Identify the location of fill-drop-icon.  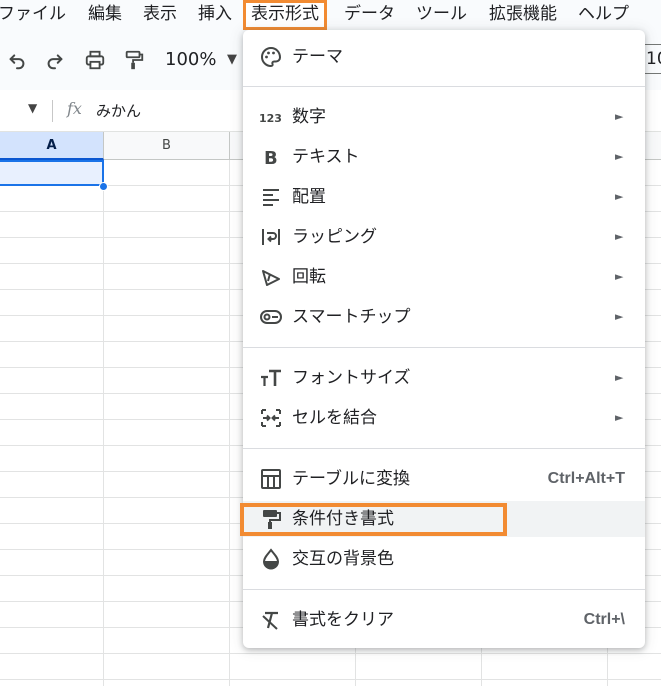
(271, 559).